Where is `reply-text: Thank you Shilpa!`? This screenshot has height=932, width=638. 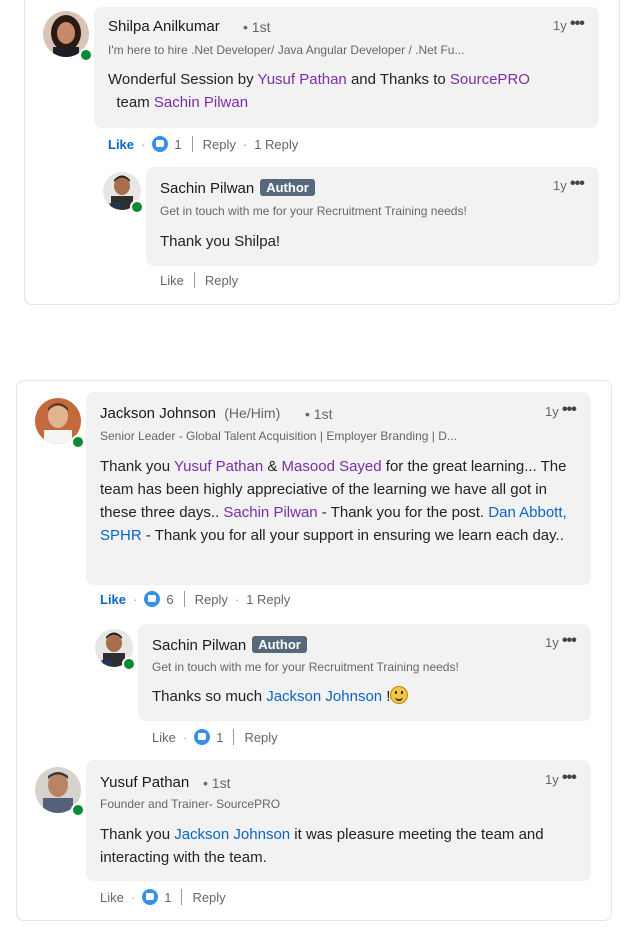 reply-text: Thank you Shilpa! is located at coordinates (220, 241).